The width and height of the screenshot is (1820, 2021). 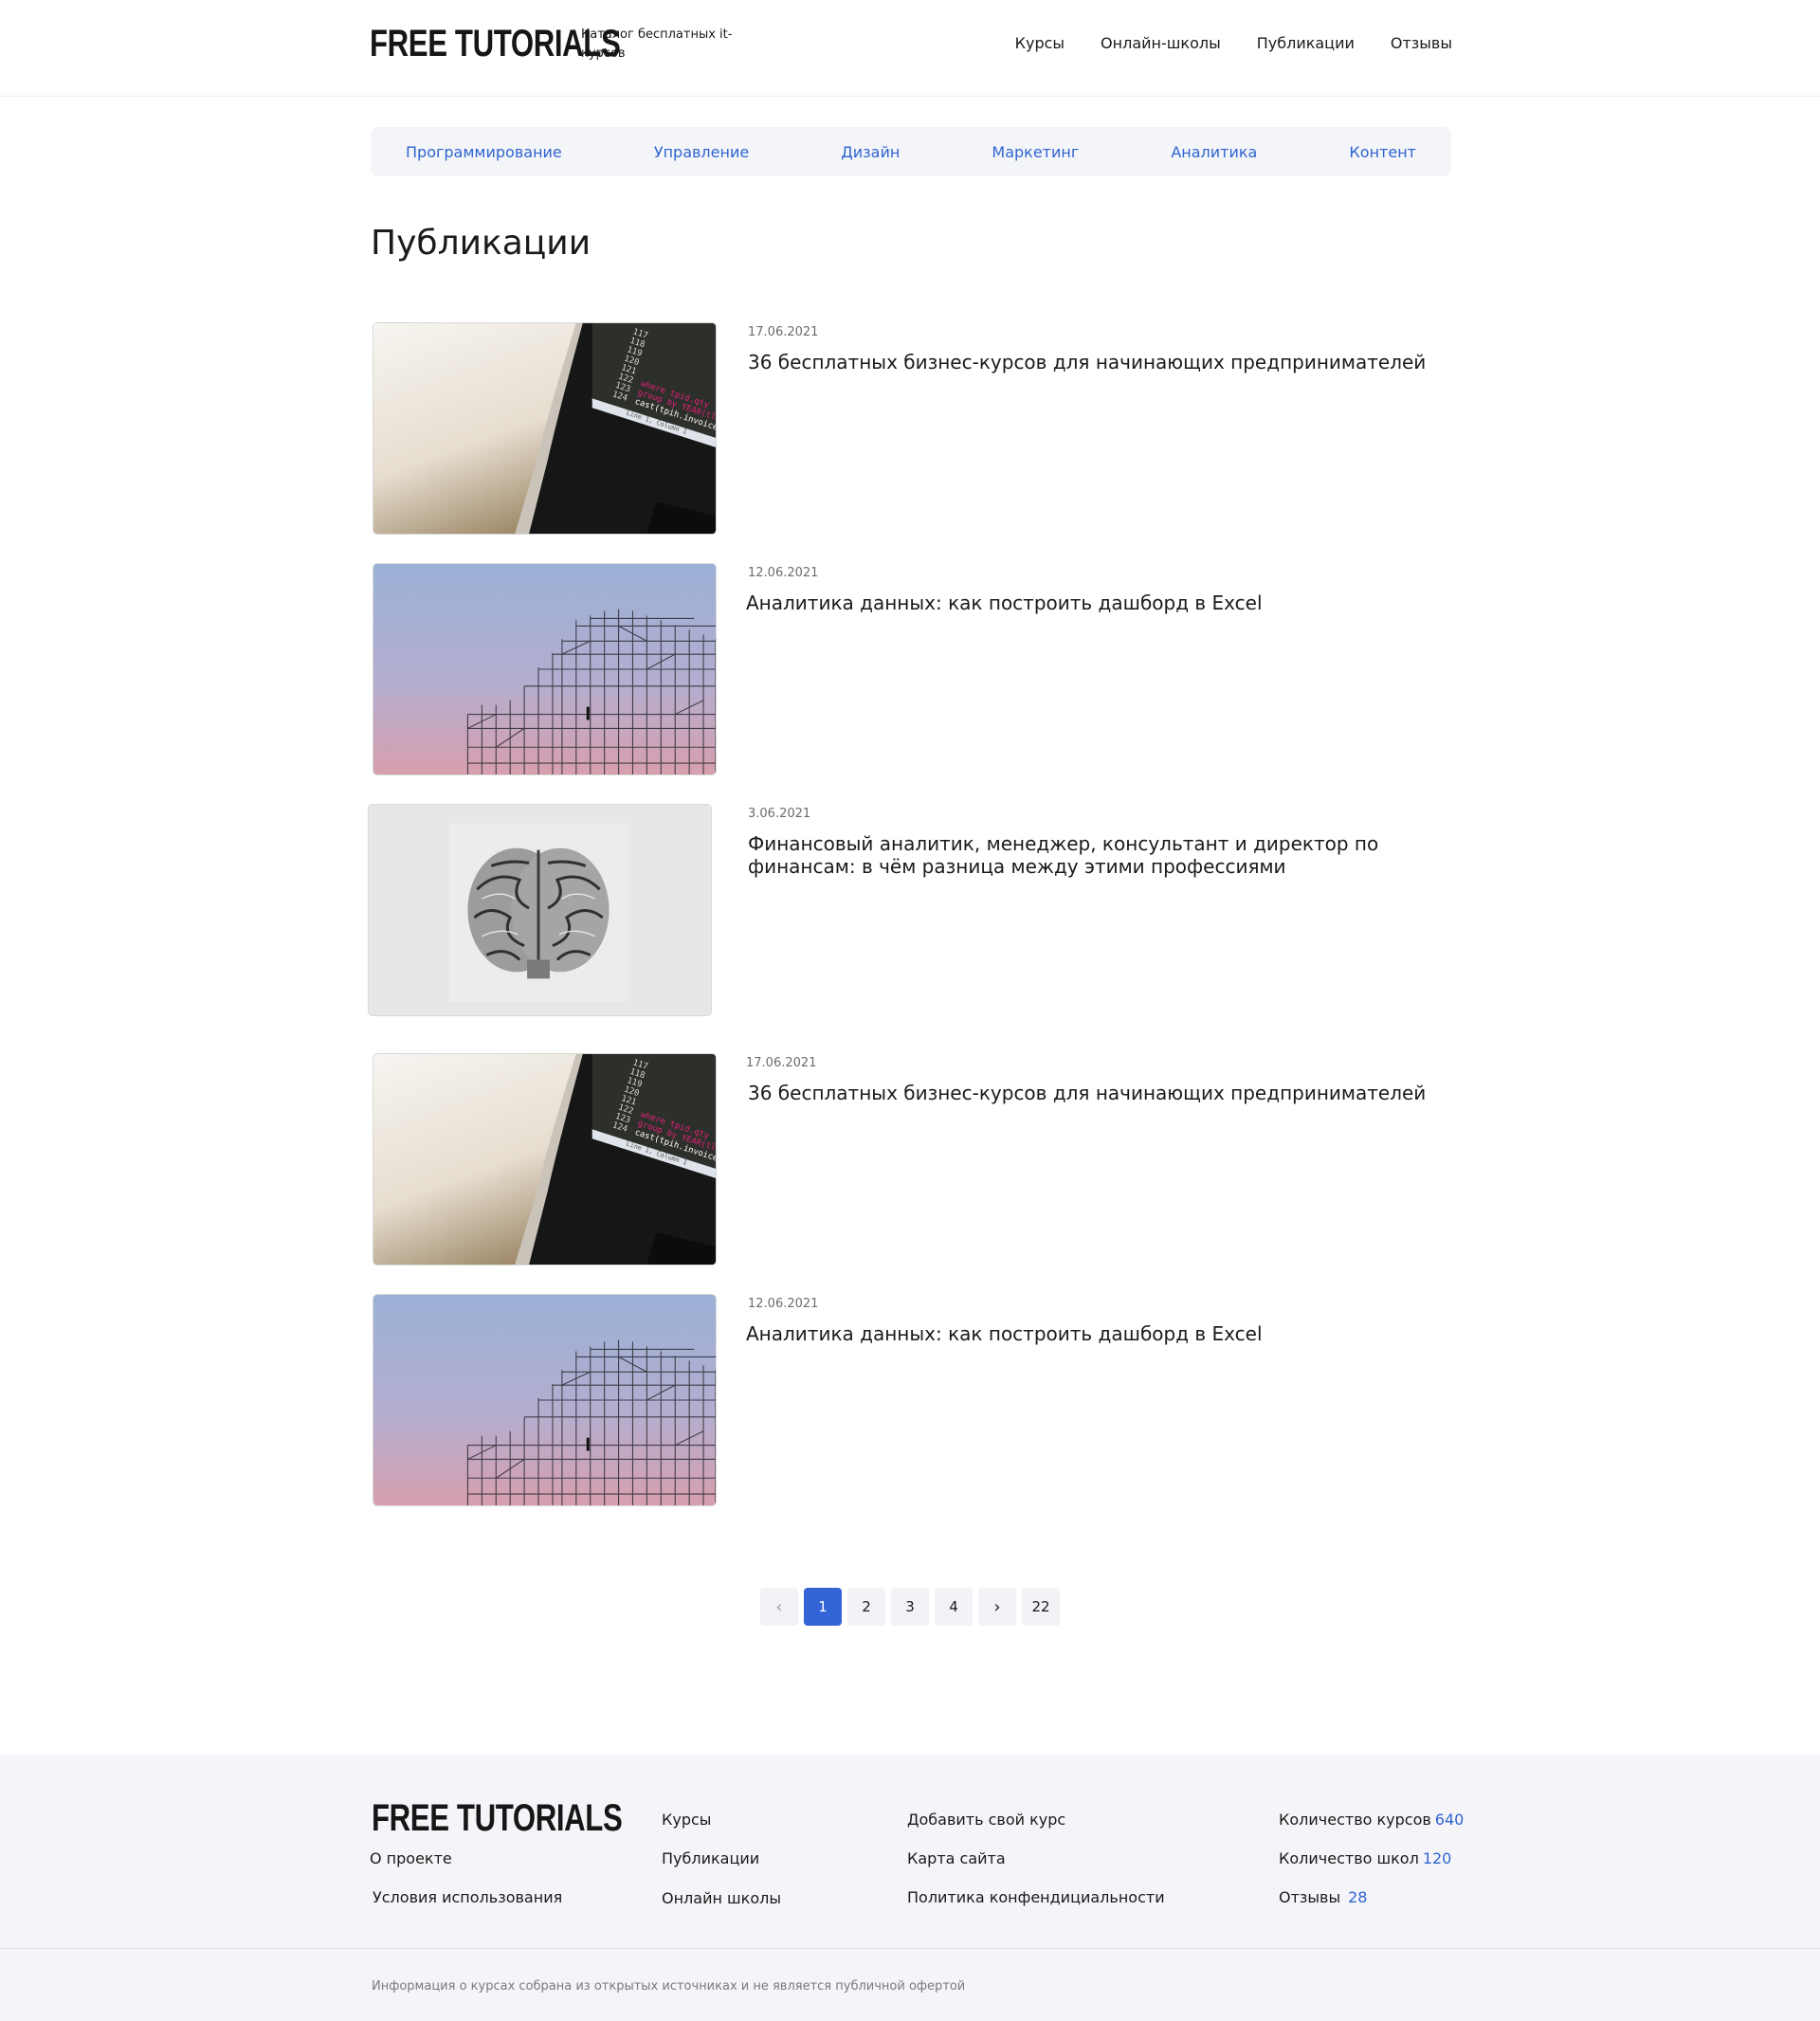 What do you see at coordinates (1437, 1858) in the screenshot?
I see `stat-value: 120` at bounding box center [1437, 1858].